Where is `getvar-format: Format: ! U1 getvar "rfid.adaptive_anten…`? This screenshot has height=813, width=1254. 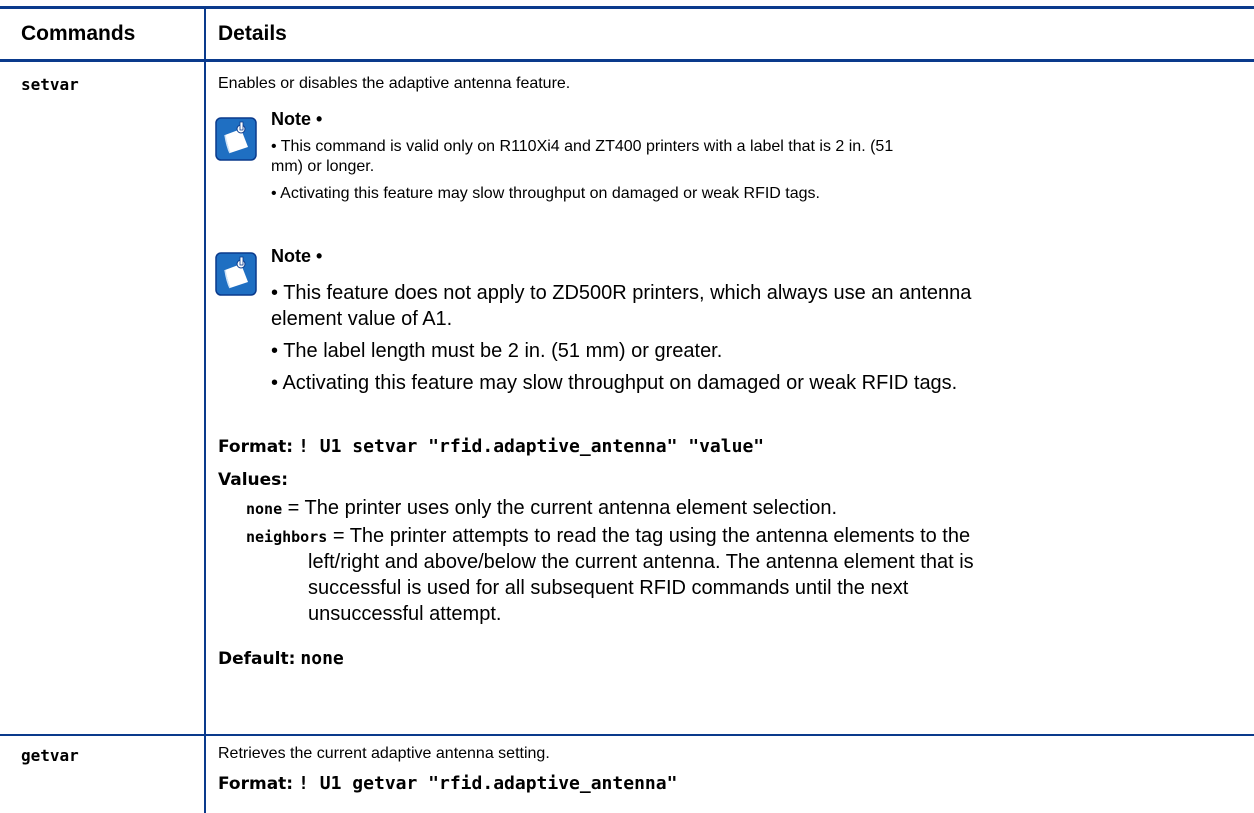
getvar-format: Format: ! U1 getvar "rfid.adaptive_anten… is located at coordinates (447, 783).